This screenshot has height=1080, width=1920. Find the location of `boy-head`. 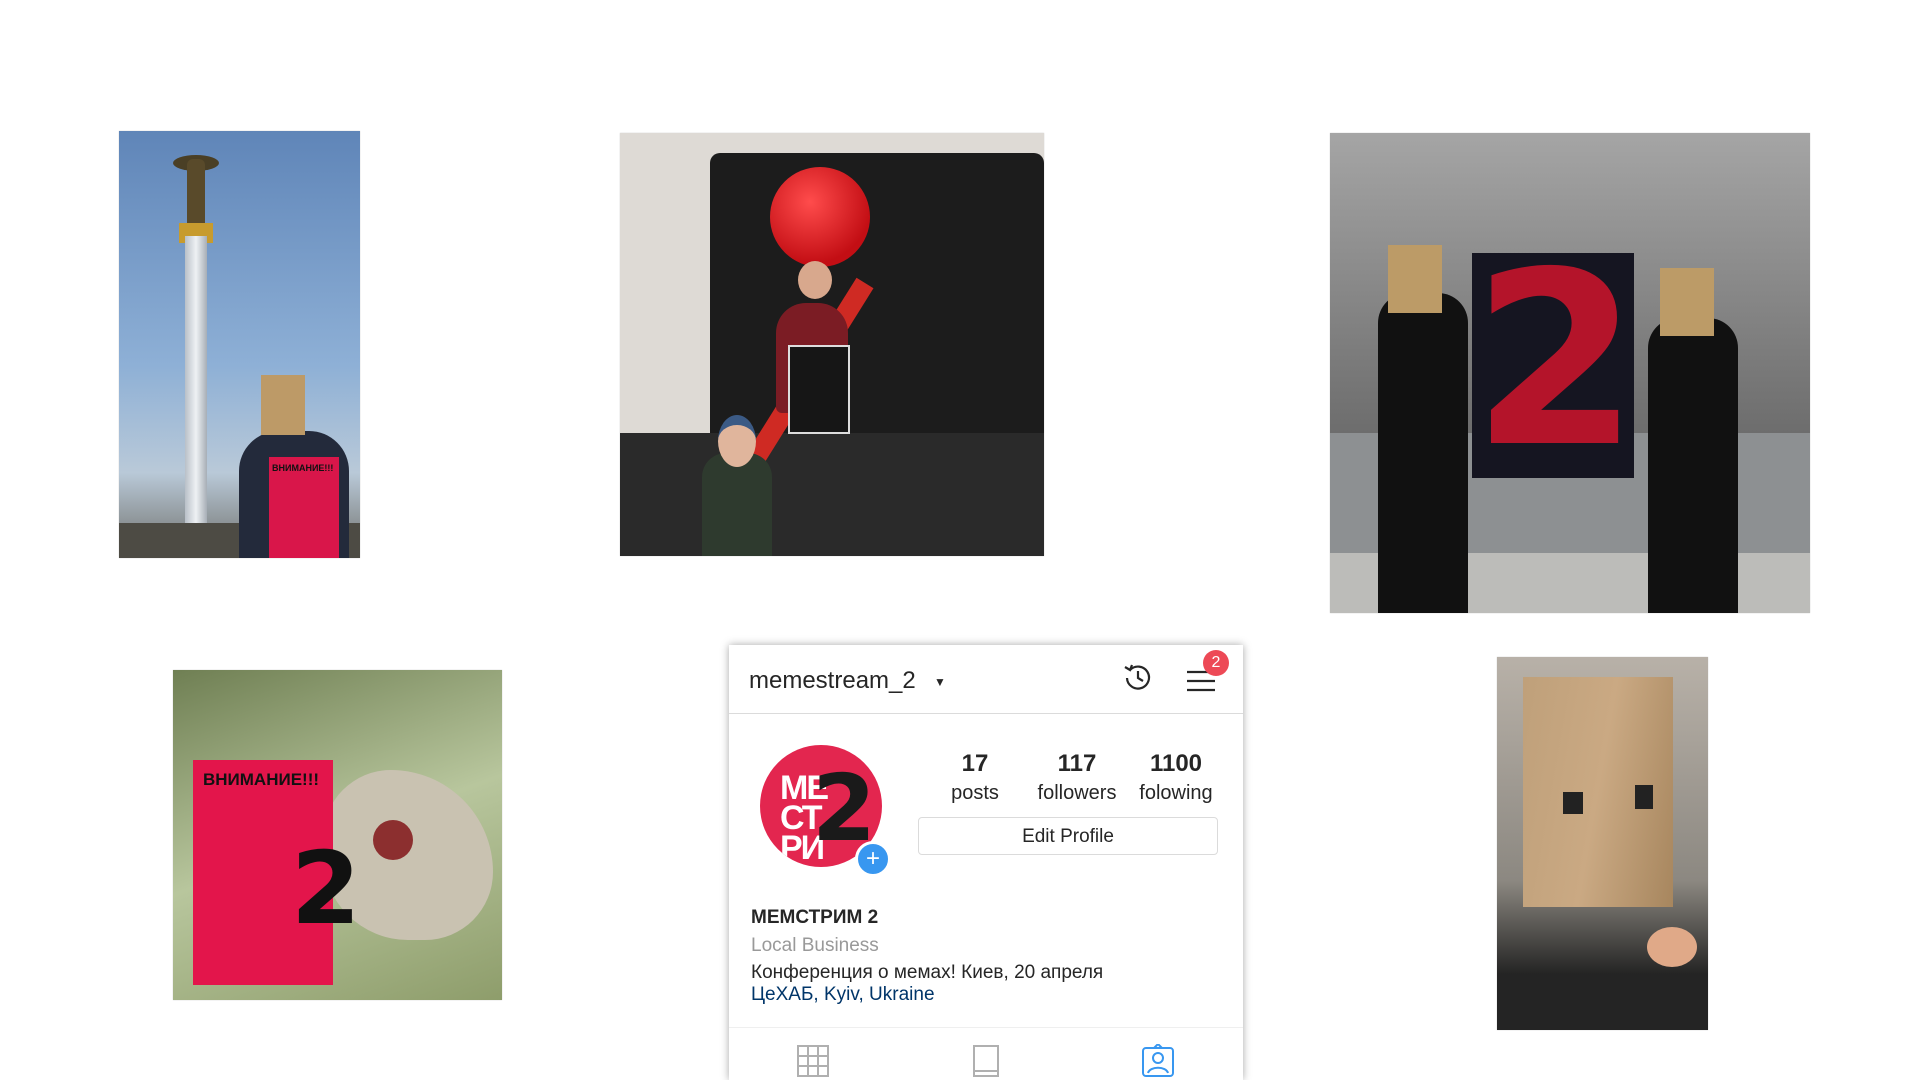

boy-head is located at coordinates (737, 441).